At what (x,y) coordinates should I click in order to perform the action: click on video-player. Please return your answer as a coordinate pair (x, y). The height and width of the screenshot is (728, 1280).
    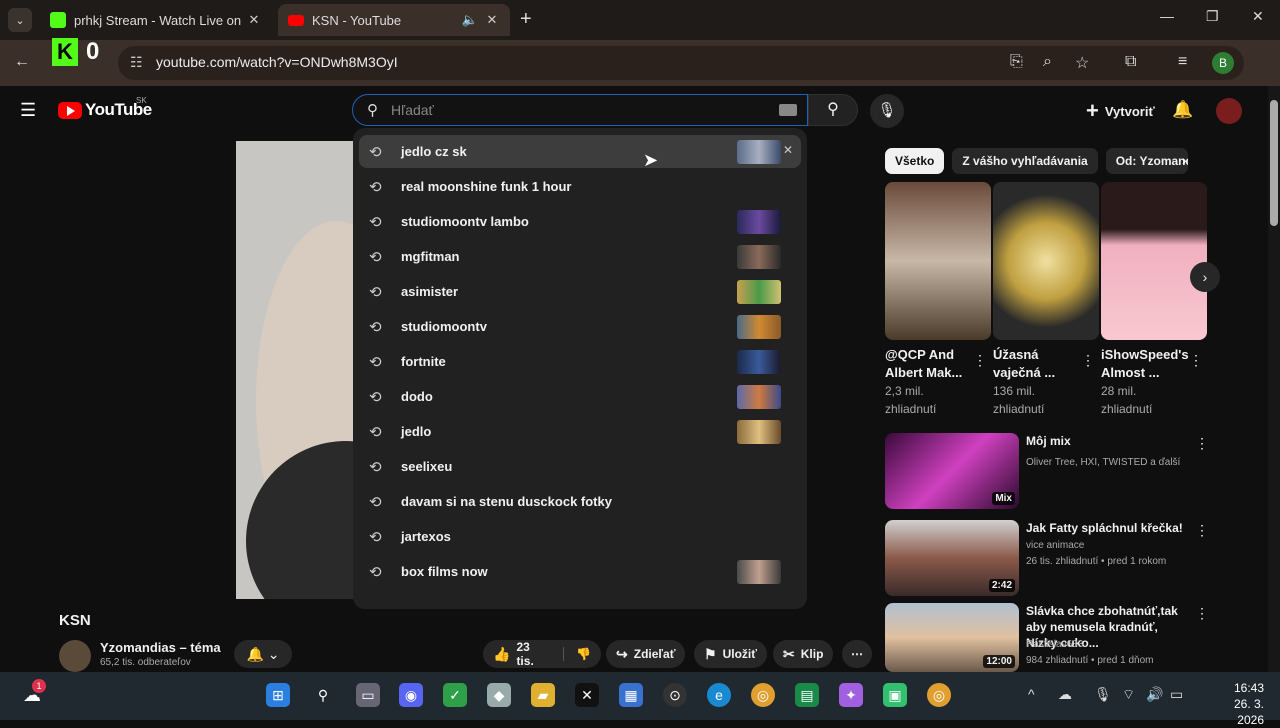
    Looking at the image, I should click on (295, 370).